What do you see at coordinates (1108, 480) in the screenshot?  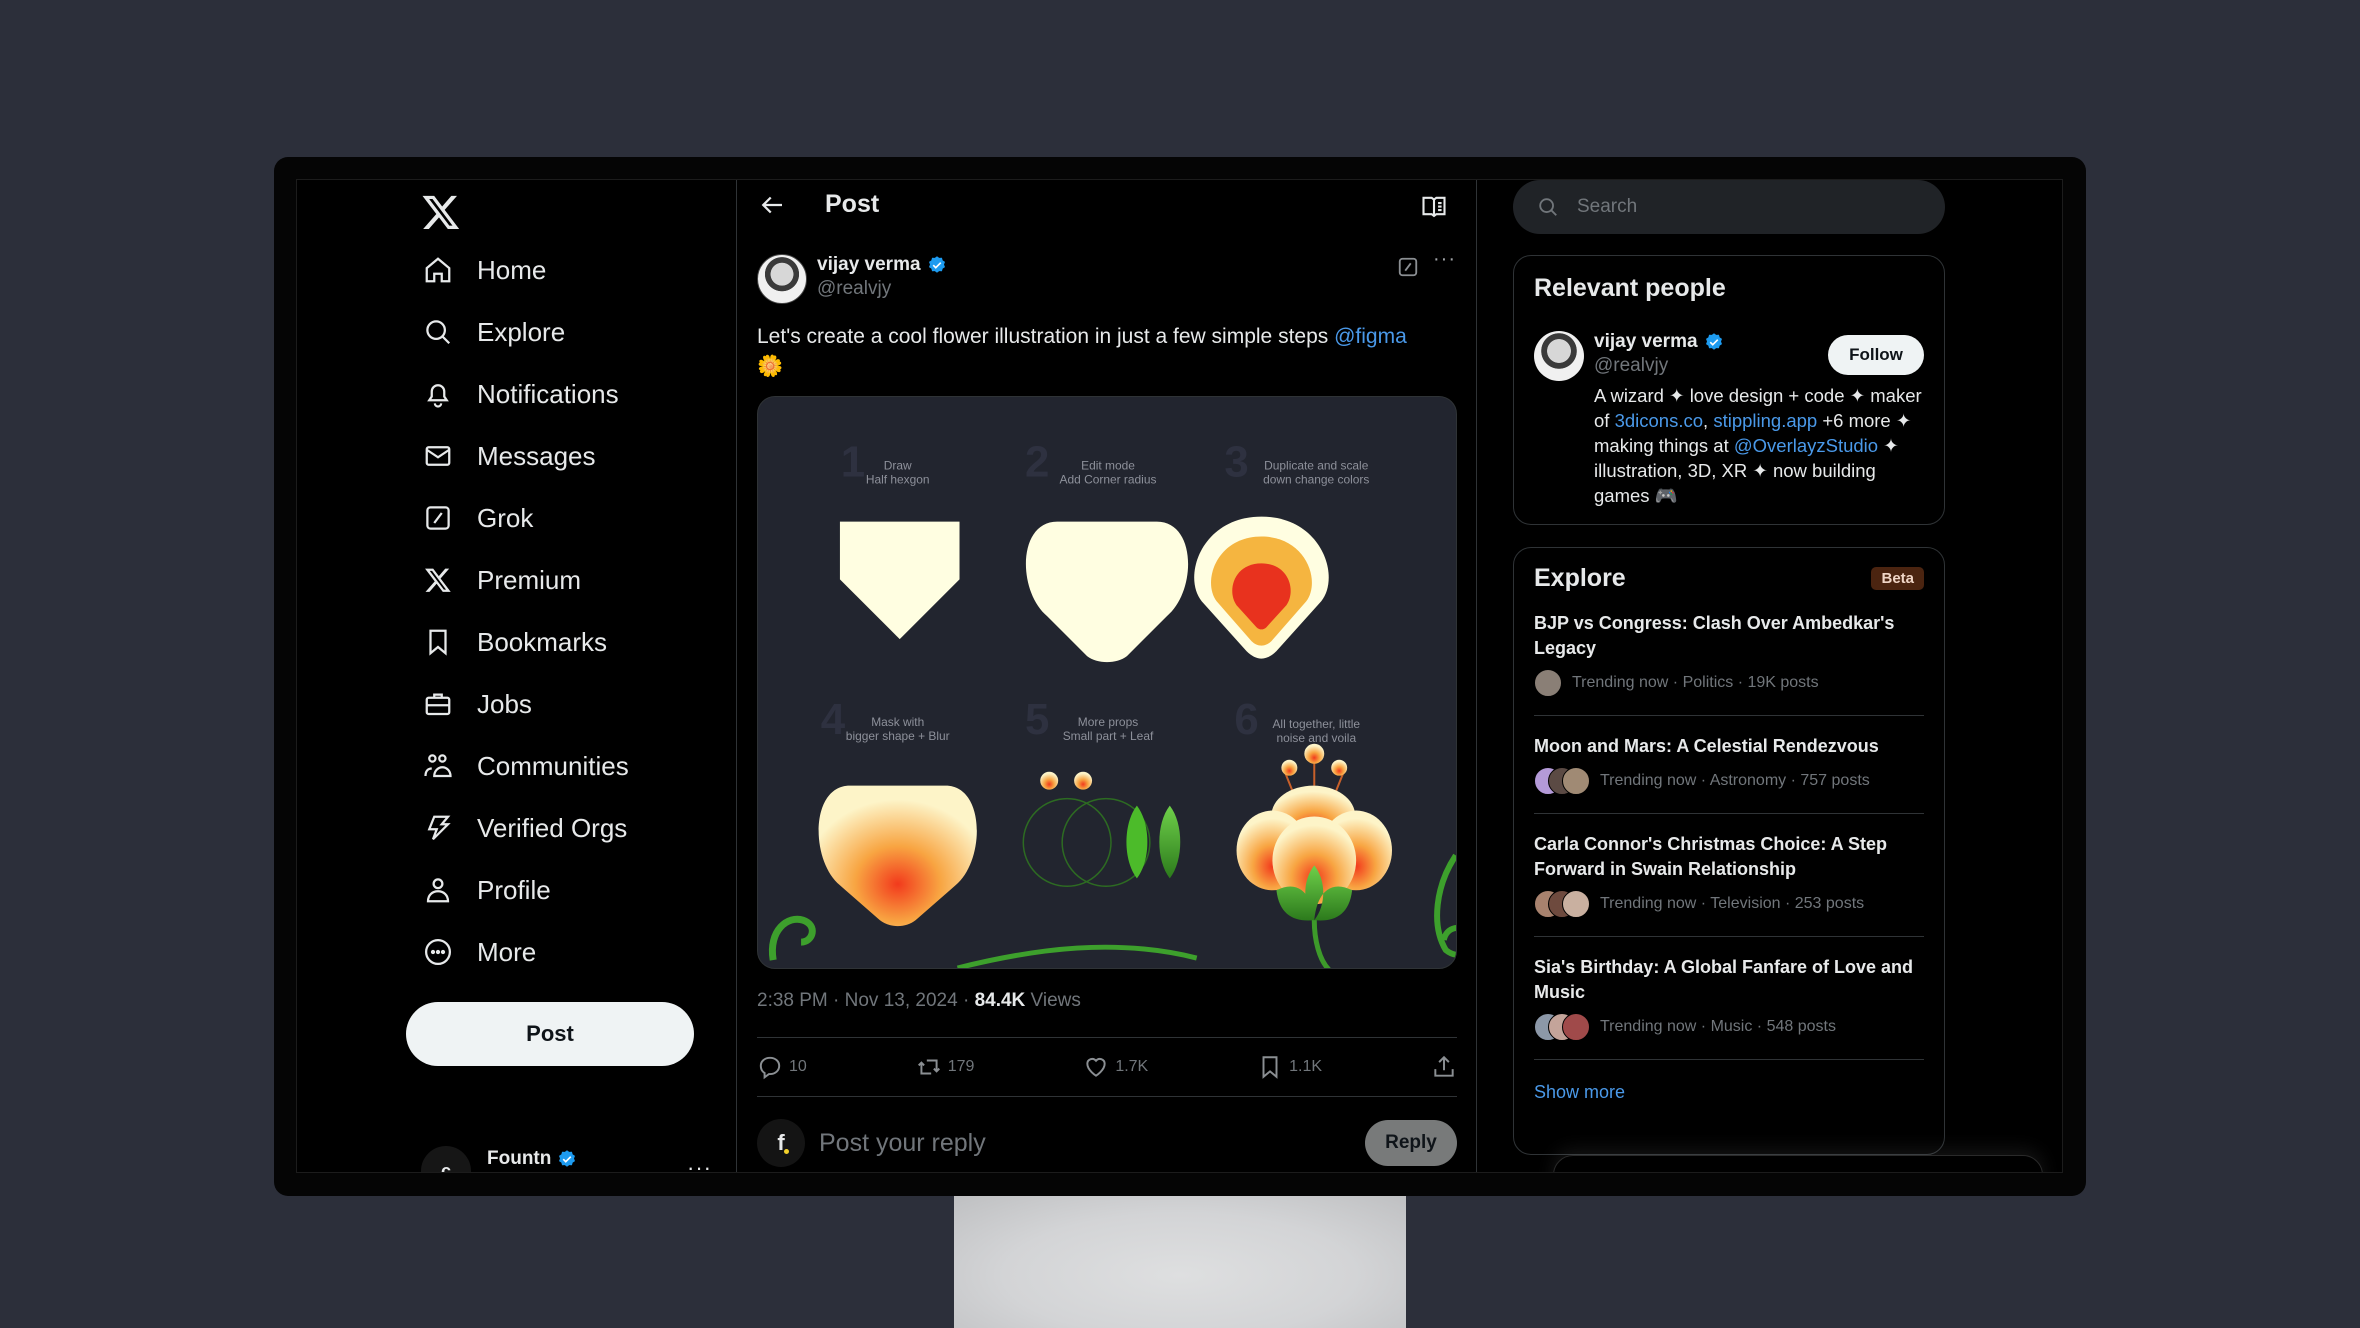 I see `step-subtitle: Add Corner radius` at bounding box center [1108, 480].